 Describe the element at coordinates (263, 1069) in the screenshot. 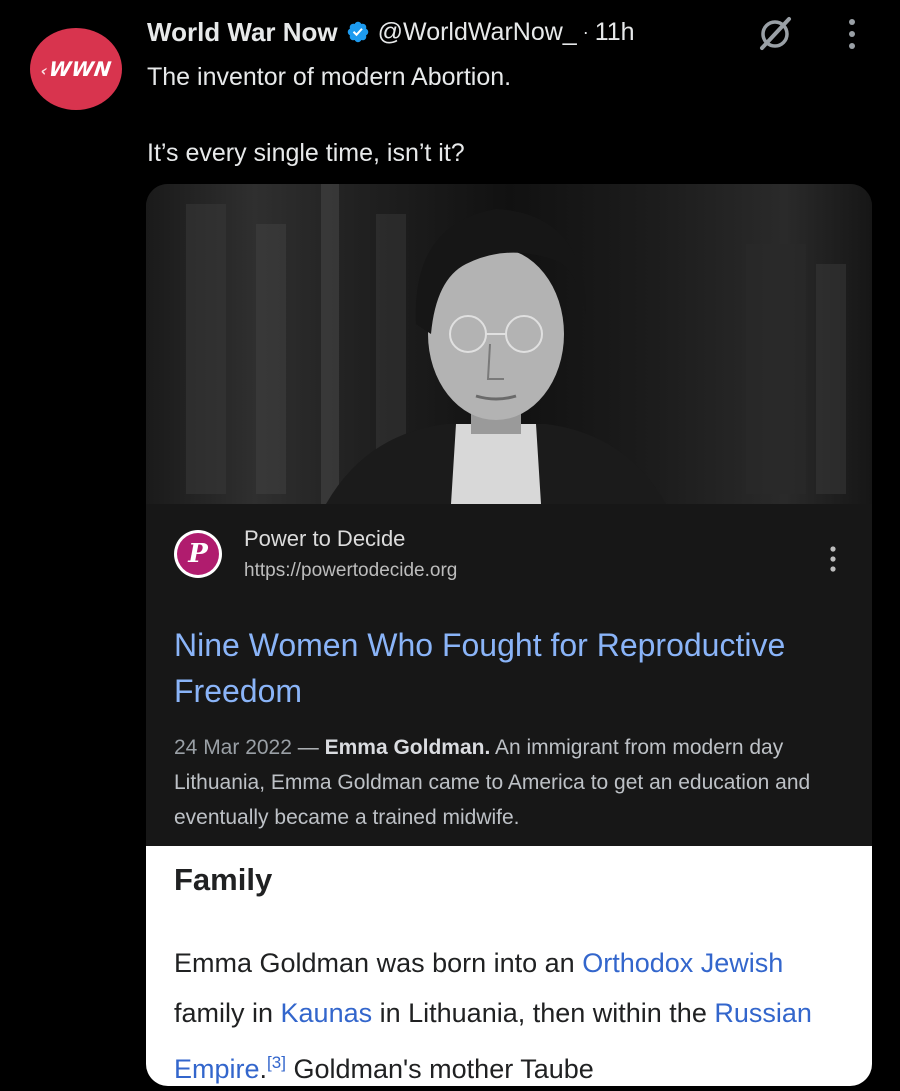

I see `wiki-text-4: .` at that location.